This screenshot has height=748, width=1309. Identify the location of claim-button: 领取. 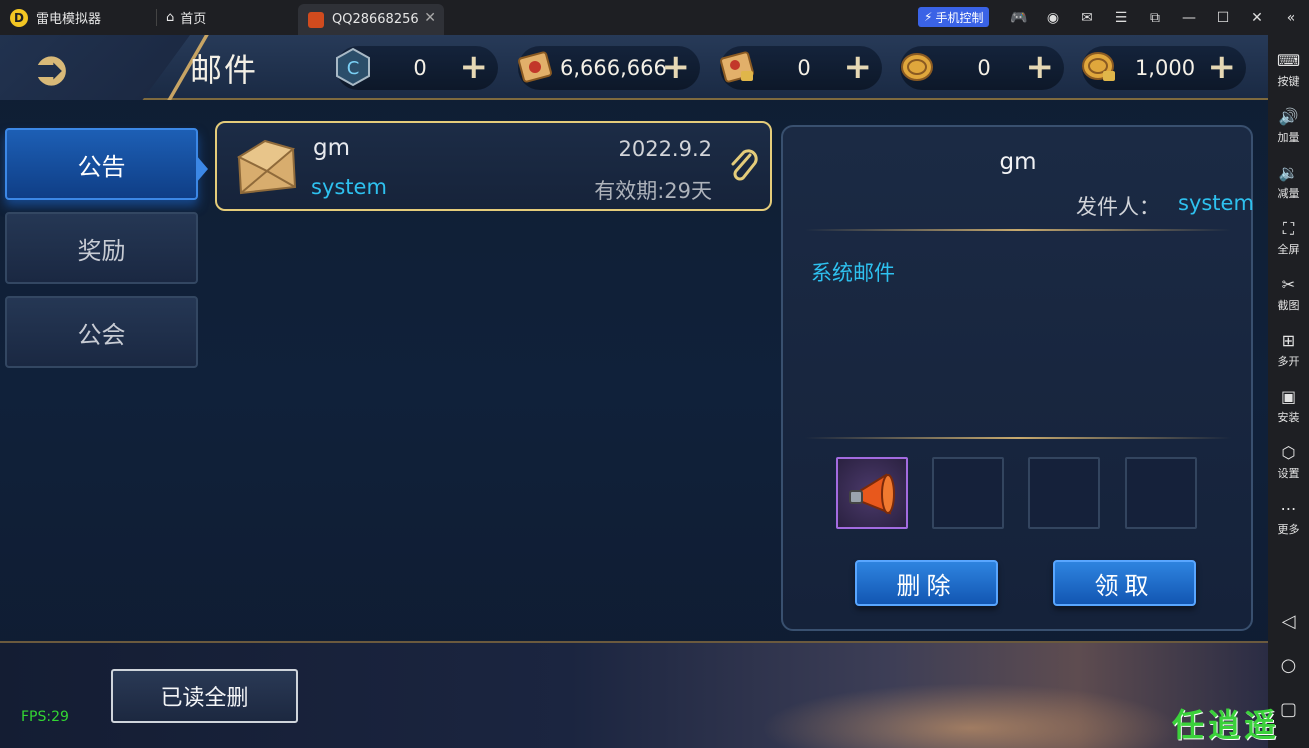
(1124, 583).